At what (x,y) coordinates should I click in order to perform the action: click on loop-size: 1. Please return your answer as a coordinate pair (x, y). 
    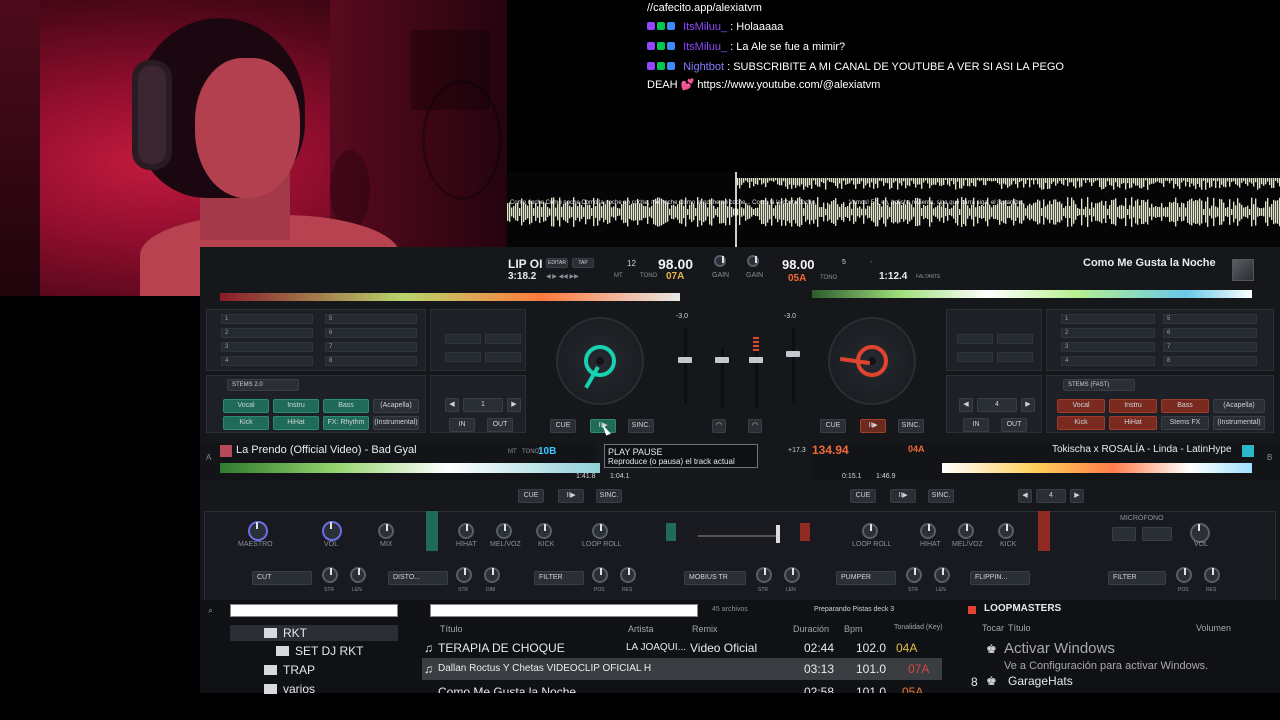
    Looking at the image, I should click on (483, 405).